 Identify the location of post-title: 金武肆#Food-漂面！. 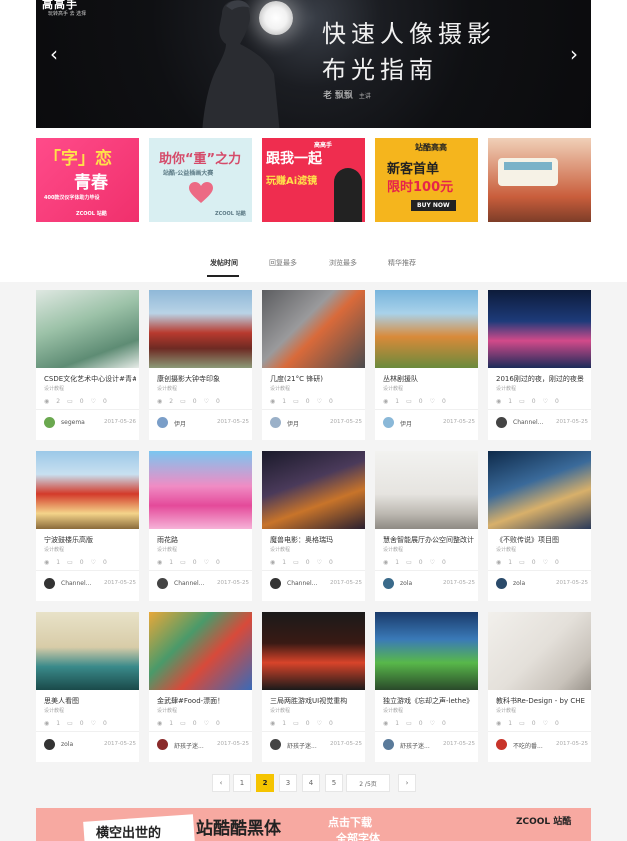
(203, 701).